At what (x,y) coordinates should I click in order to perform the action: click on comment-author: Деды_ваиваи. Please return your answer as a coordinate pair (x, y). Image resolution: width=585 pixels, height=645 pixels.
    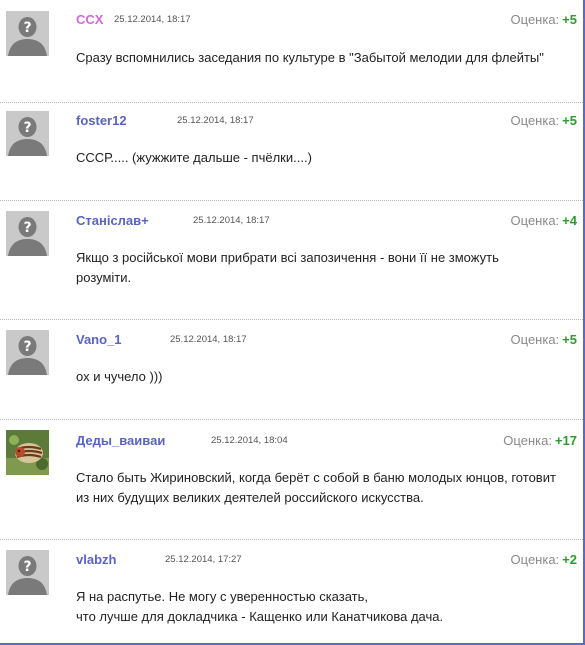
    Looking at the image, I should click on (120, 440).